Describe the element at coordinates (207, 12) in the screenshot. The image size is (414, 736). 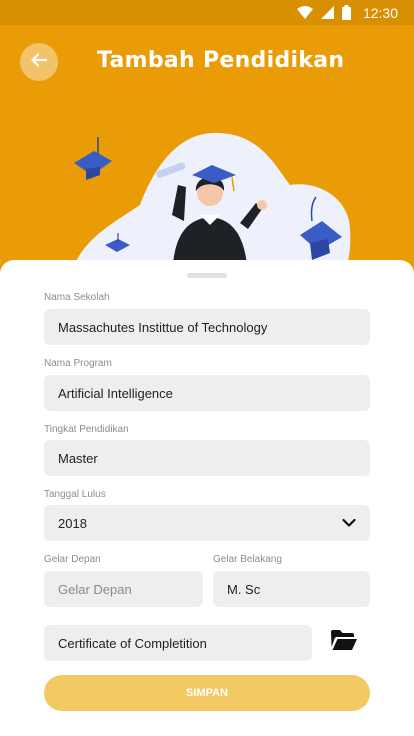
I see `status-bar: 12:30` at that location.